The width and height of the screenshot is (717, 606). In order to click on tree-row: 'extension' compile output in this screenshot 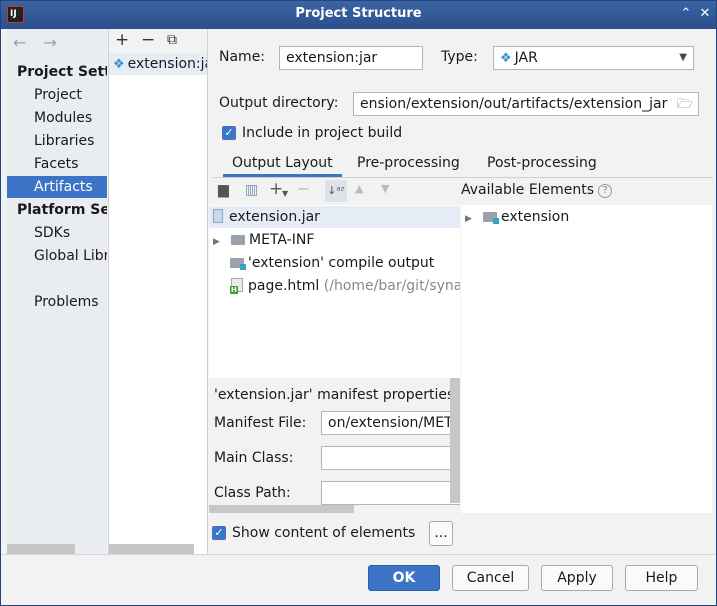, I will do `click(334, 263)`.